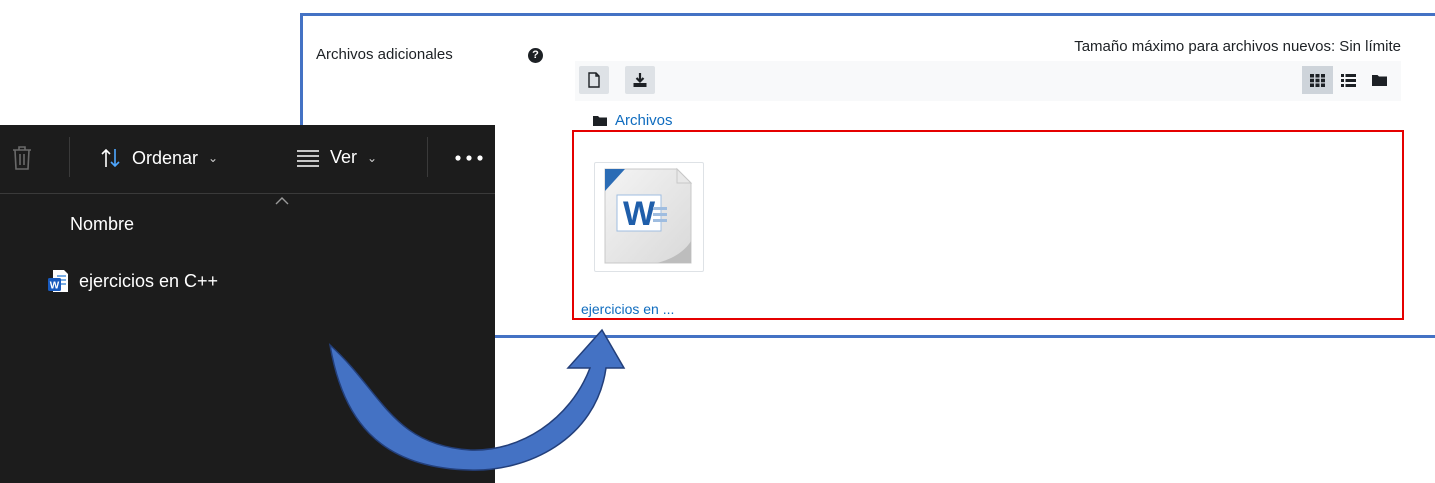 This screenshot has height=483, width=1435. I want to click on add-file-button, so click(594, 80).